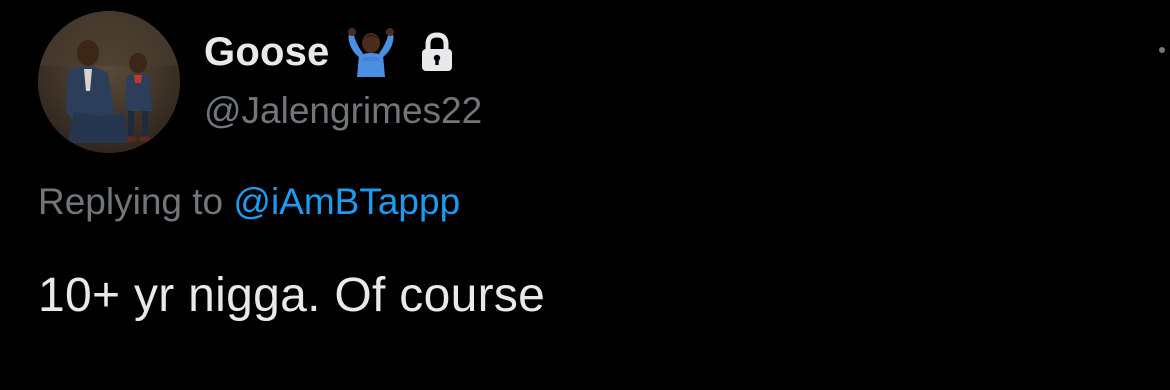 The width and height of the screenshot is (1170, 390). I want to click on replying-to-link: @iAmBTappp, so click(346, 201).